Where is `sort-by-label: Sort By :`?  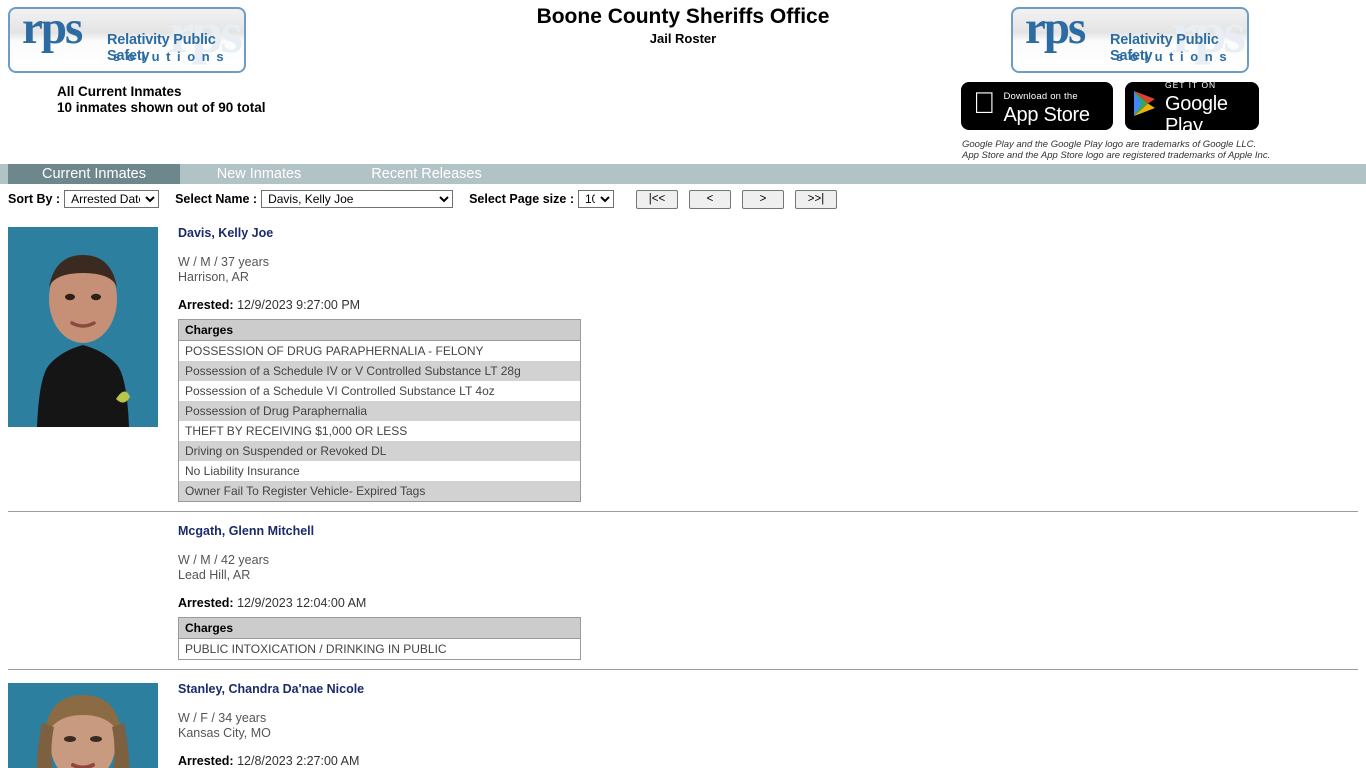
sort-by-label: Sort By : is located at coordinates (34, 199).